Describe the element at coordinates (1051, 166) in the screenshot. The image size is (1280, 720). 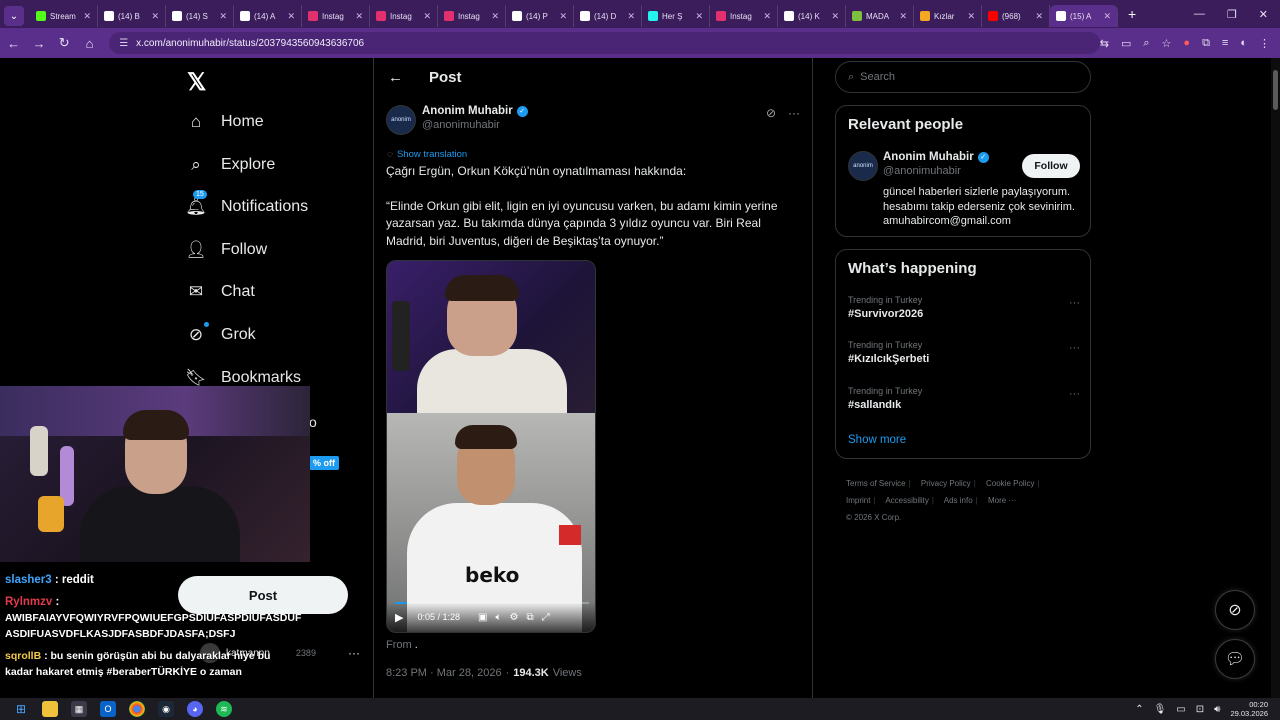
I see `follow-button: Follow` at that location.